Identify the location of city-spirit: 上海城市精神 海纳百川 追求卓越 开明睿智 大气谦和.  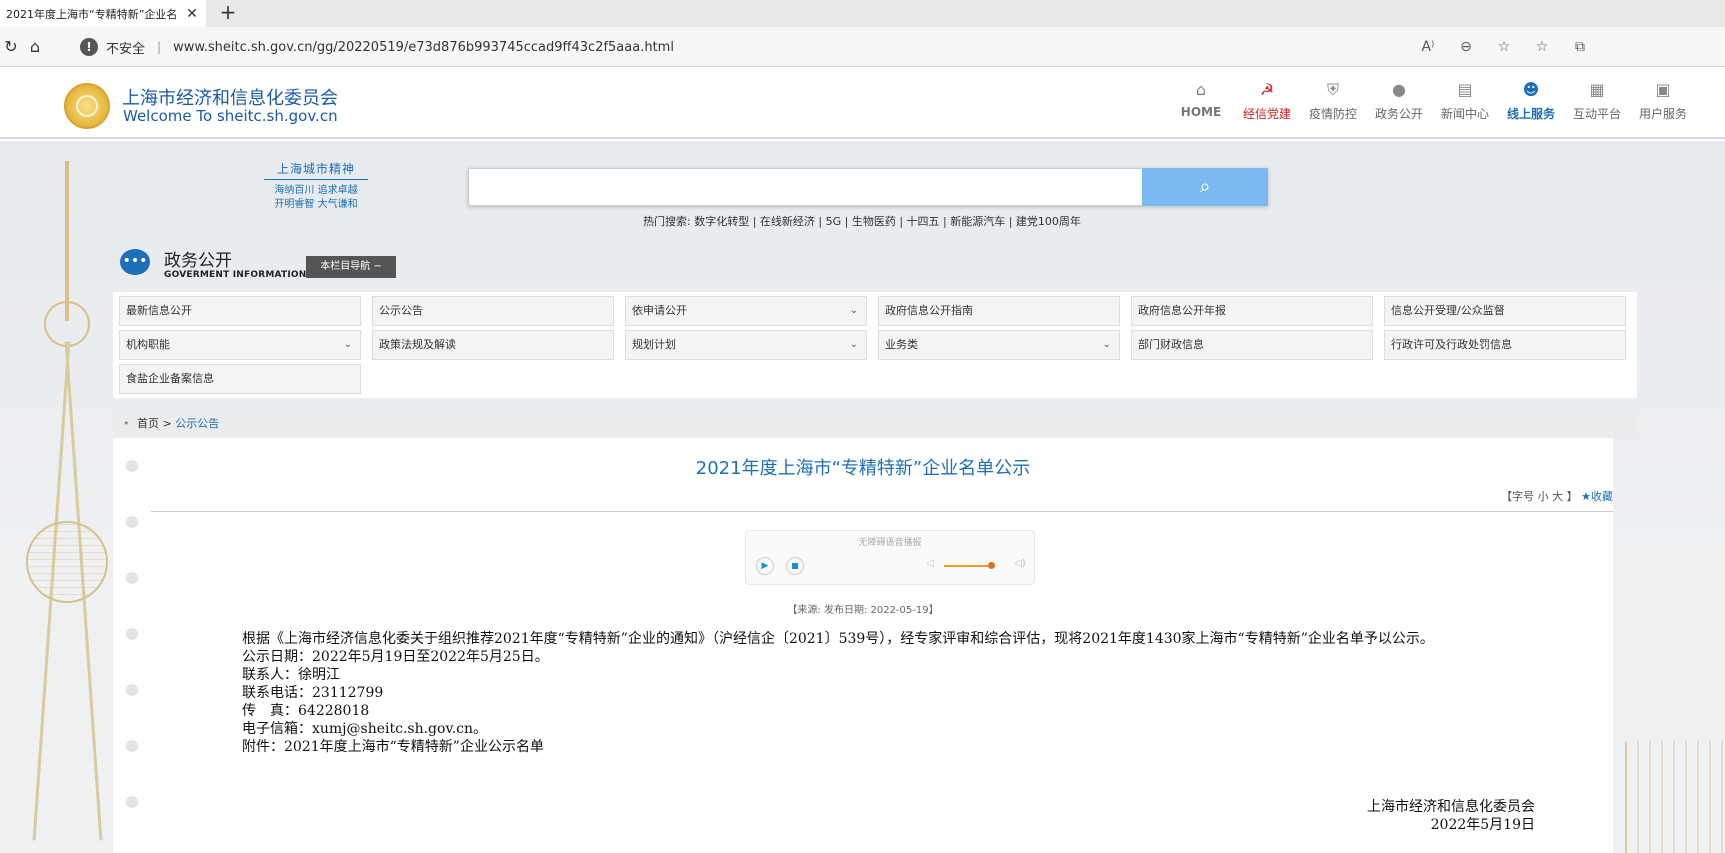
(316, 186).